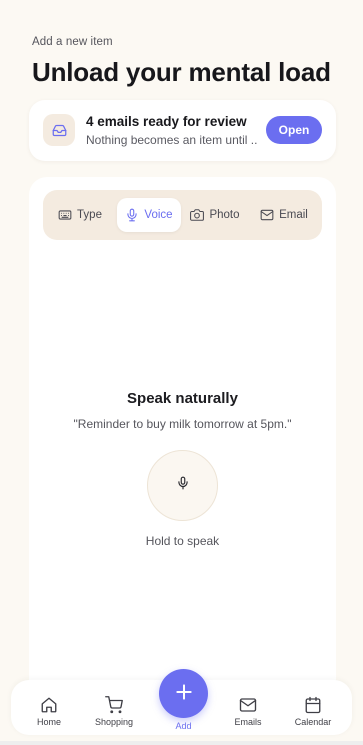  Describe the element at coordinates (313, 705) in the screenshot. I see `calendar-icon` at that location.